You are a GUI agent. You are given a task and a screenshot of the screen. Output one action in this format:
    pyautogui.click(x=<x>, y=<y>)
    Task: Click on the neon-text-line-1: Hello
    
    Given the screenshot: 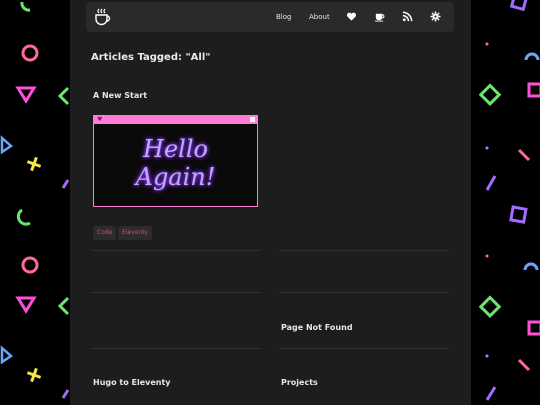 What is the action you would take?
    pyautogui.click(x=175, y=149)
    